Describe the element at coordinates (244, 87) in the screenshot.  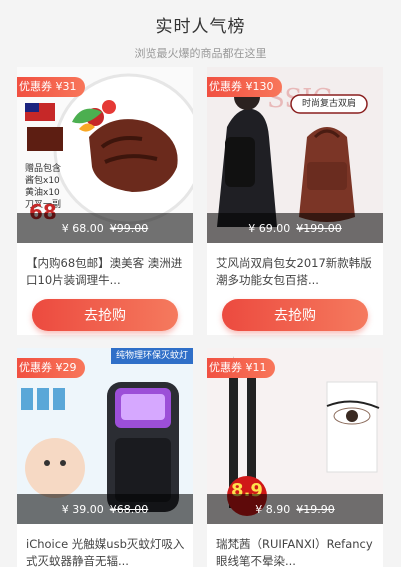
I see `coupon-badge: 优惠券 ¥130` at that location.